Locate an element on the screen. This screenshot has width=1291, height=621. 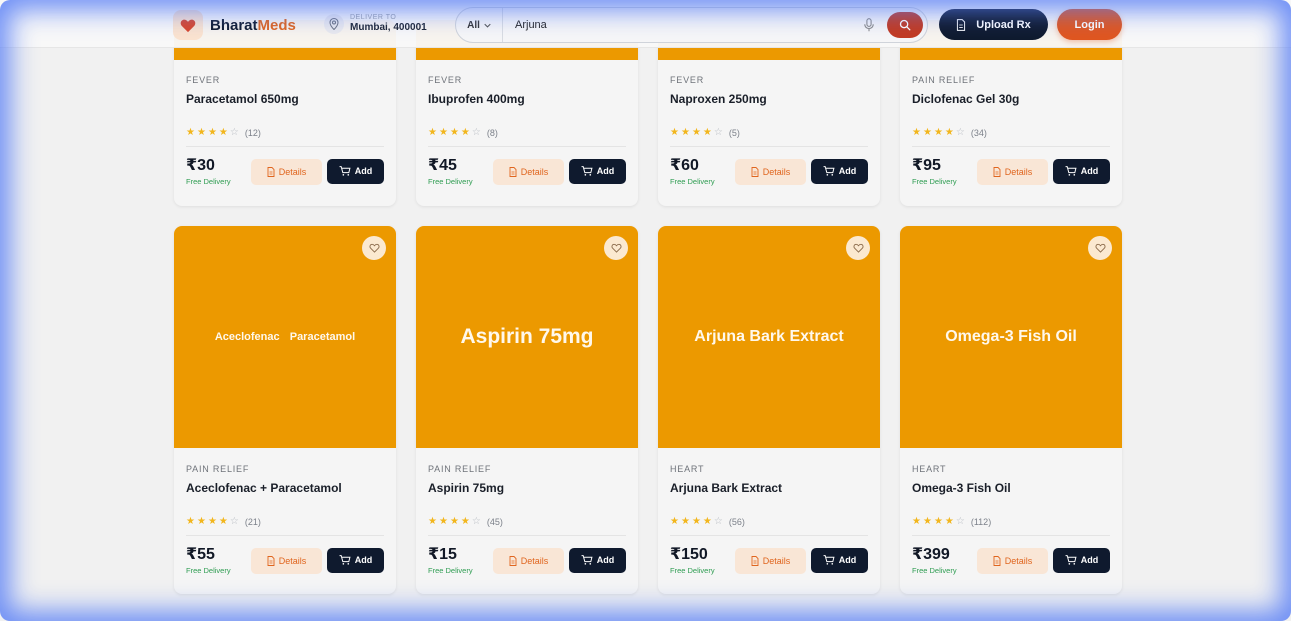
search-button is located at coordinates (905, 25).